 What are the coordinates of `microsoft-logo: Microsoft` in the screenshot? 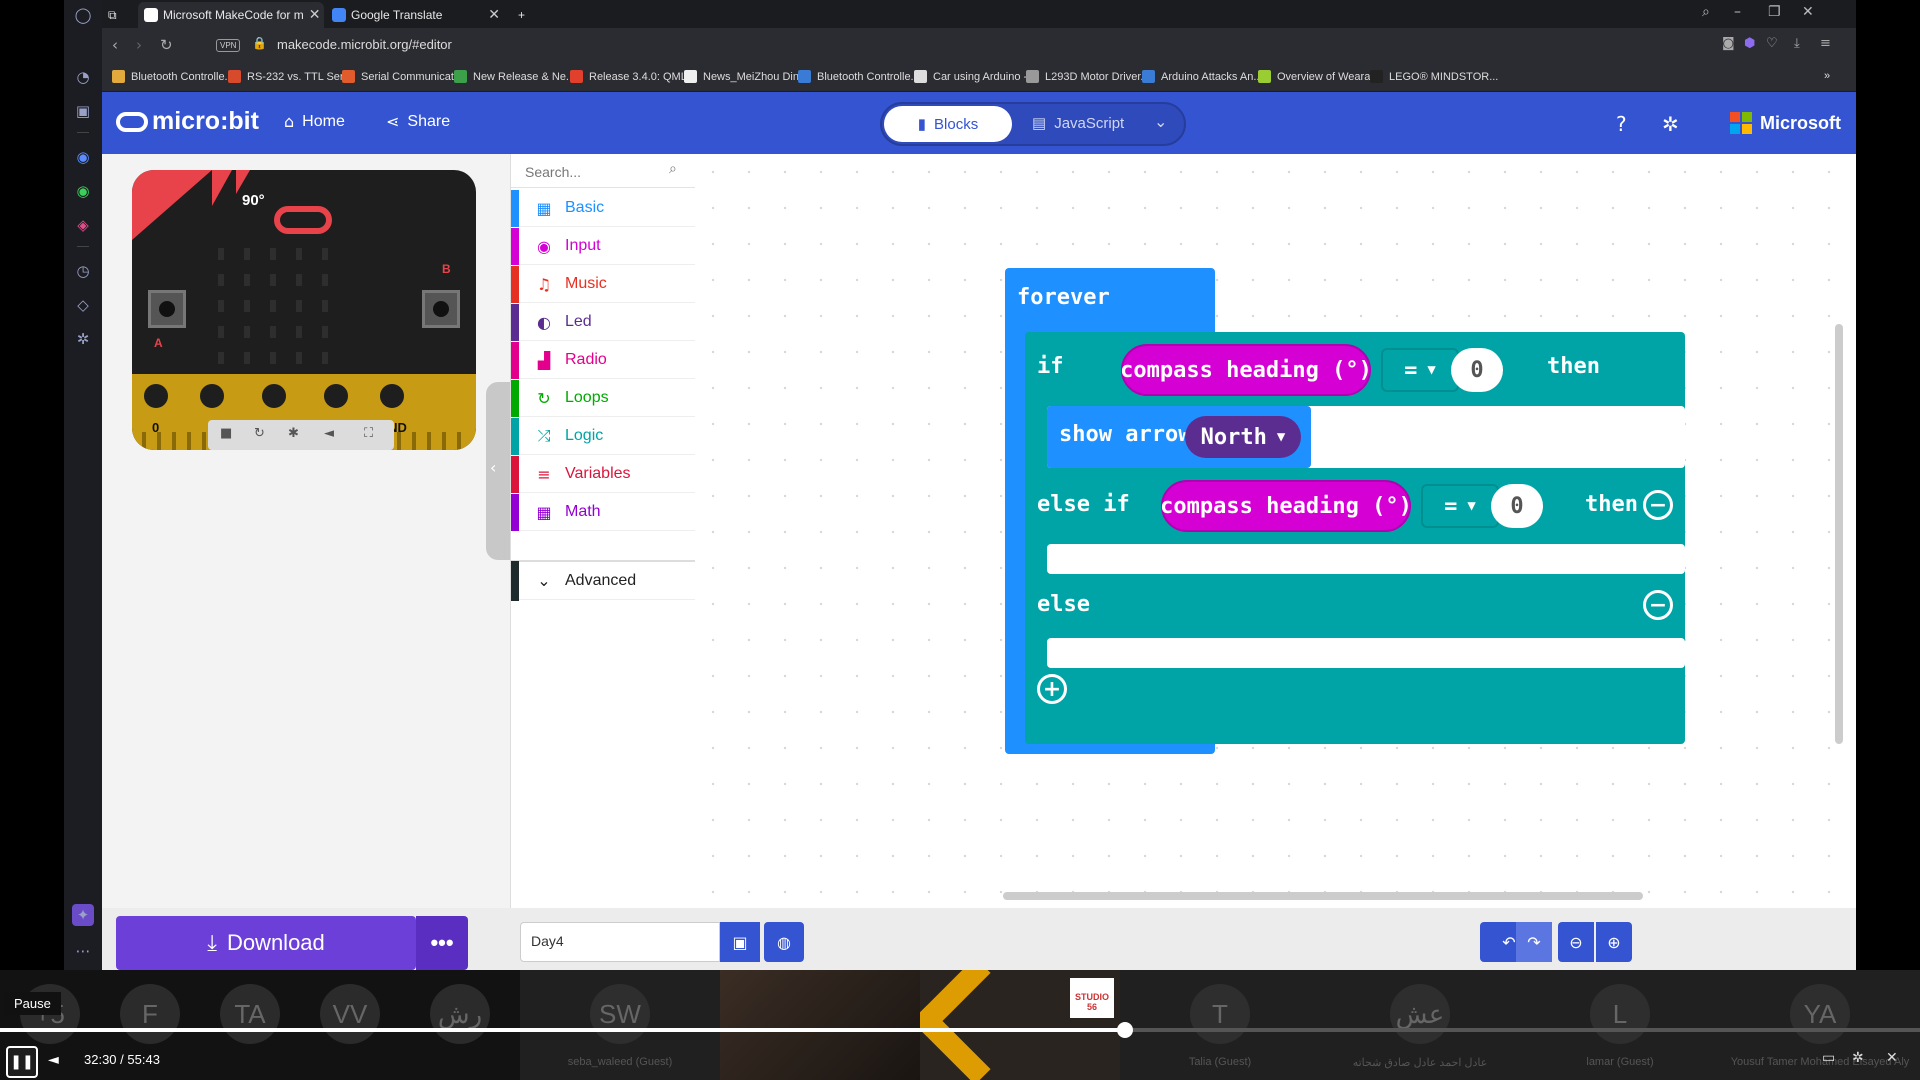 It's located at (1785, 123).